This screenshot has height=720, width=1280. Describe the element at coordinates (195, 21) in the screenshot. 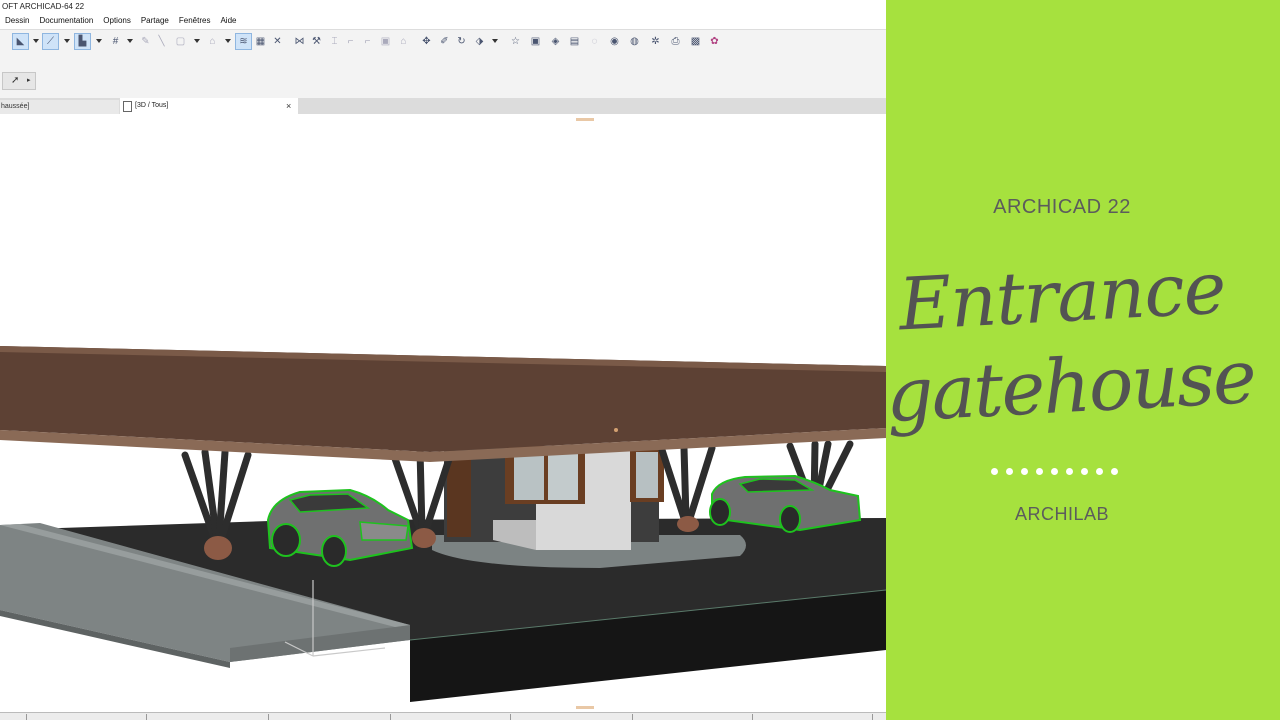

I see `menu-fenetres: Fenêtres` at that location.